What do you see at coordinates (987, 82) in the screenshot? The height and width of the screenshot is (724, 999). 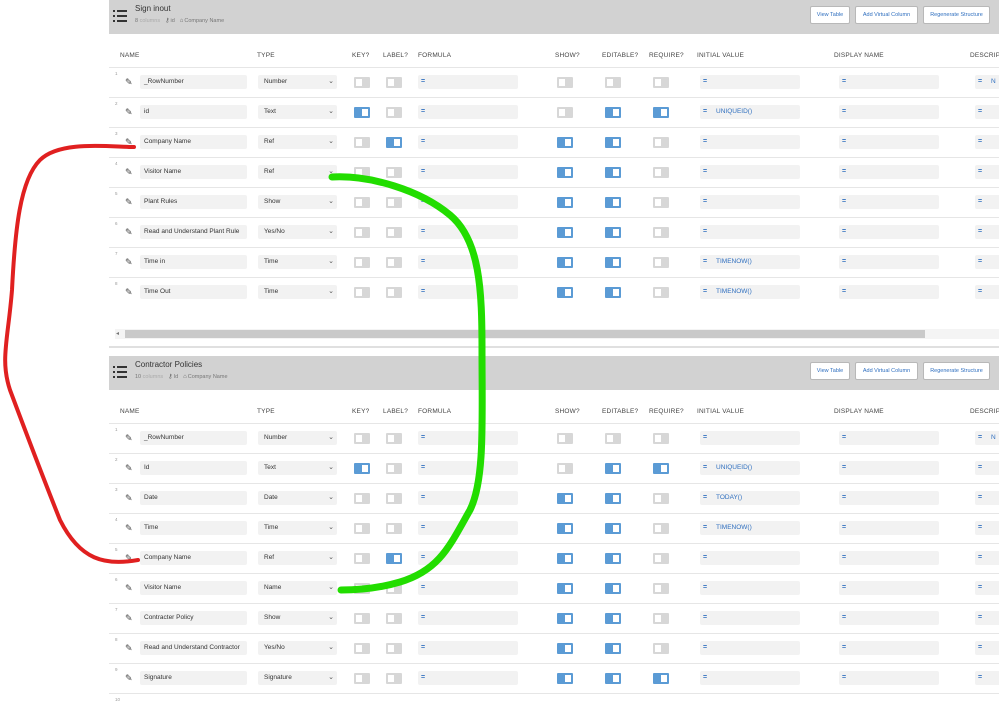 I see `description-field: = N` at bounding box center [987, 82].